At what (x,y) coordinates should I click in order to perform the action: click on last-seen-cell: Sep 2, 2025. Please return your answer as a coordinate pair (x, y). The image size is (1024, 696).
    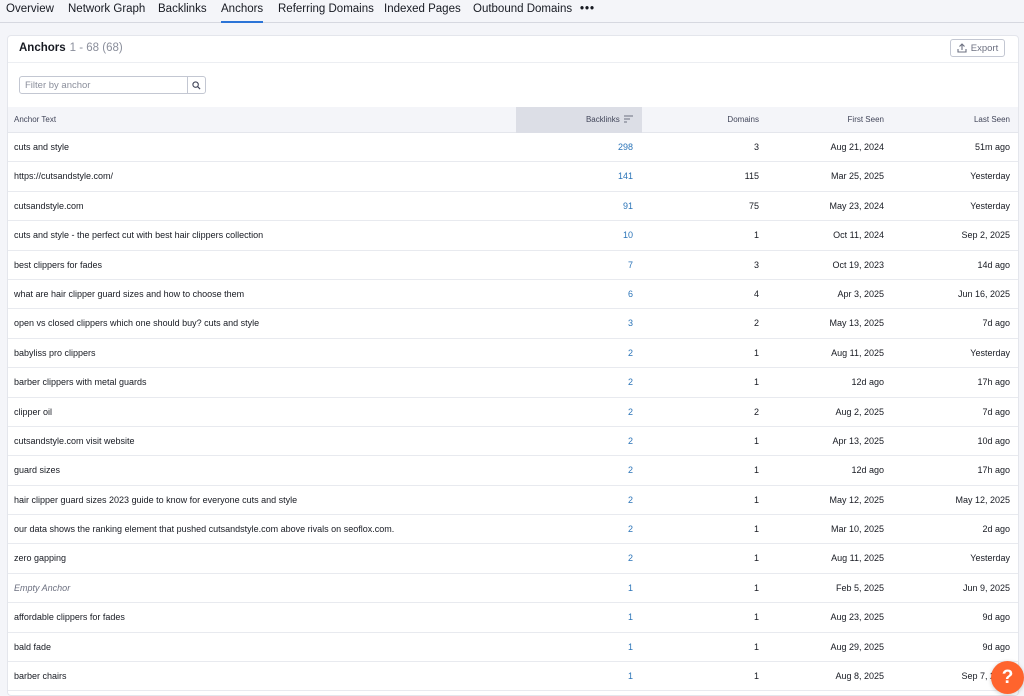
    Looking at the image, I should click on (985, 235).